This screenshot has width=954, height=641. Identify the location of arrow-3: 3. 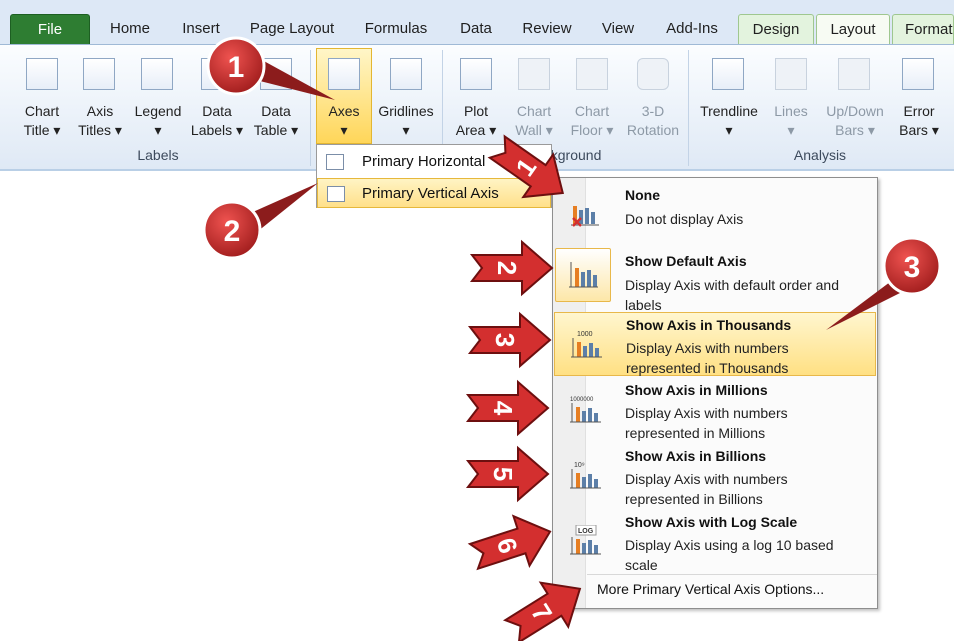
(509, 340).